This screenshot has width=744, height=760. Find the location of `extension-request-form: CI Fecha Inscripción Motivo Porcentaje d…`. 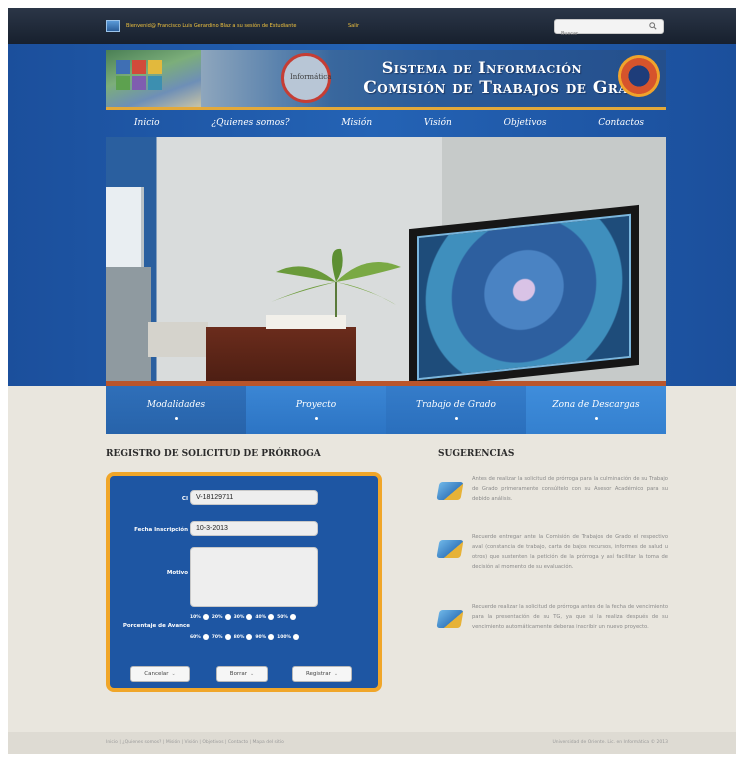

extension-request-form: CI Fecha Inscripción Motivo Porcentaje d… is located at coordinates (244, 582).